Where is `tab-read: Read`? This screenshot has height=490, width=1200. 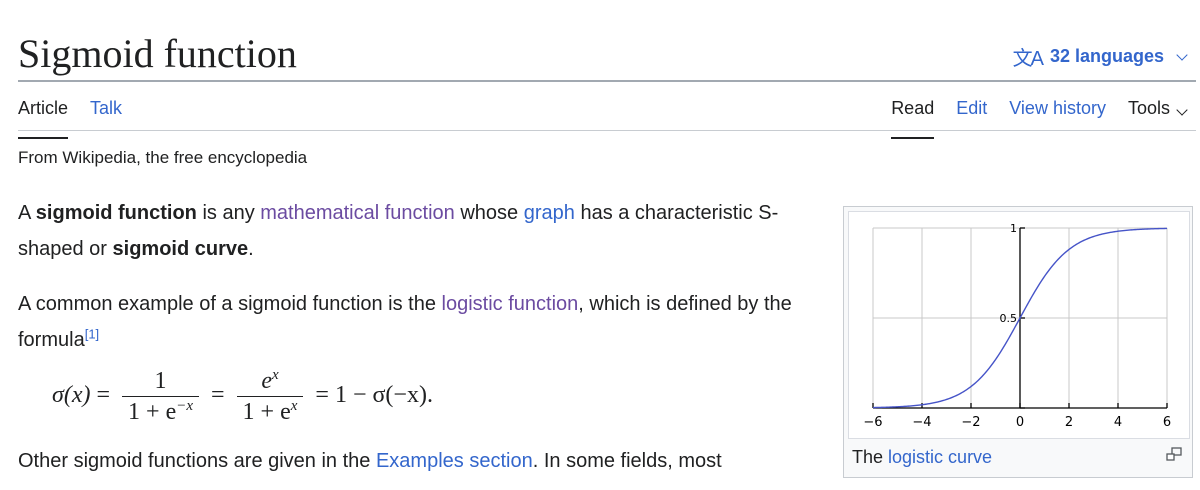 tab-read: Read is located at coordinates (913, 118).